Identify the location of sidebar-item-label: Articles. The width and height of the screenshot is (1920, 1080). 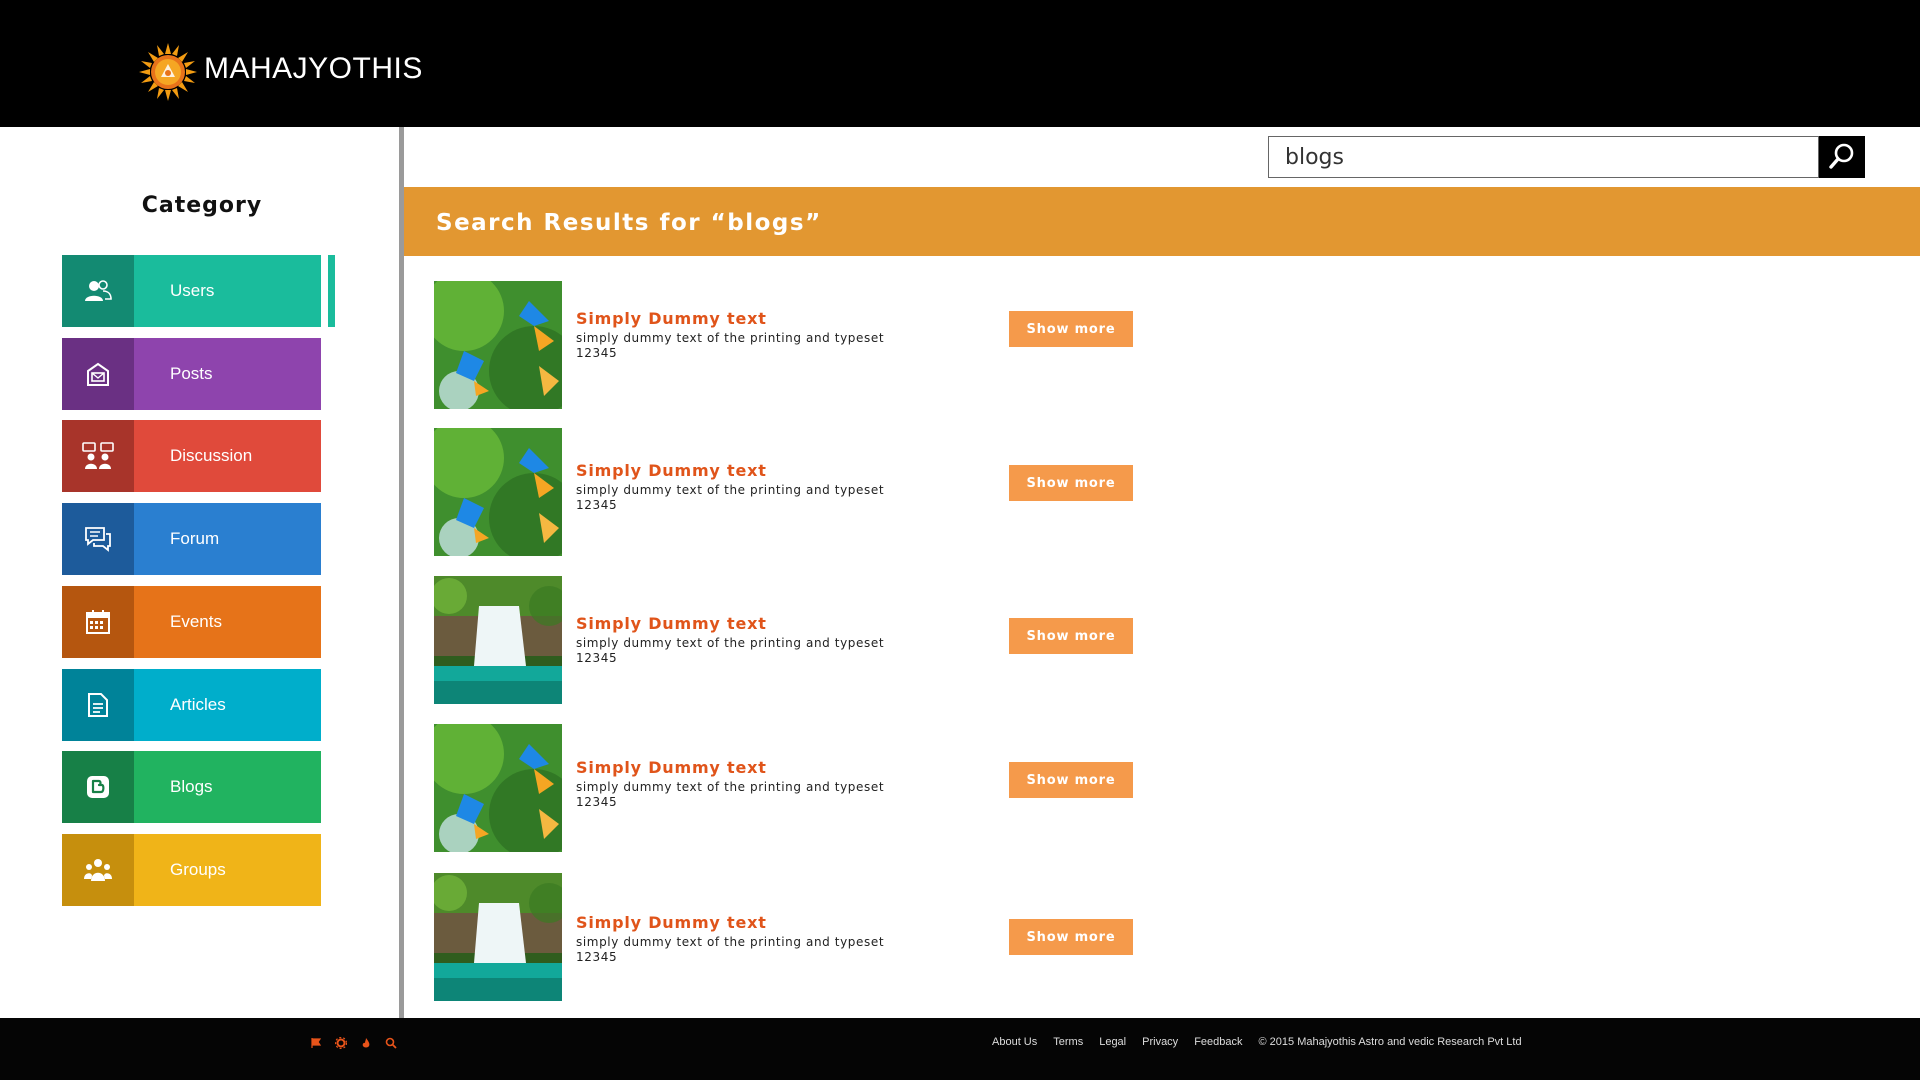
(198, 704).